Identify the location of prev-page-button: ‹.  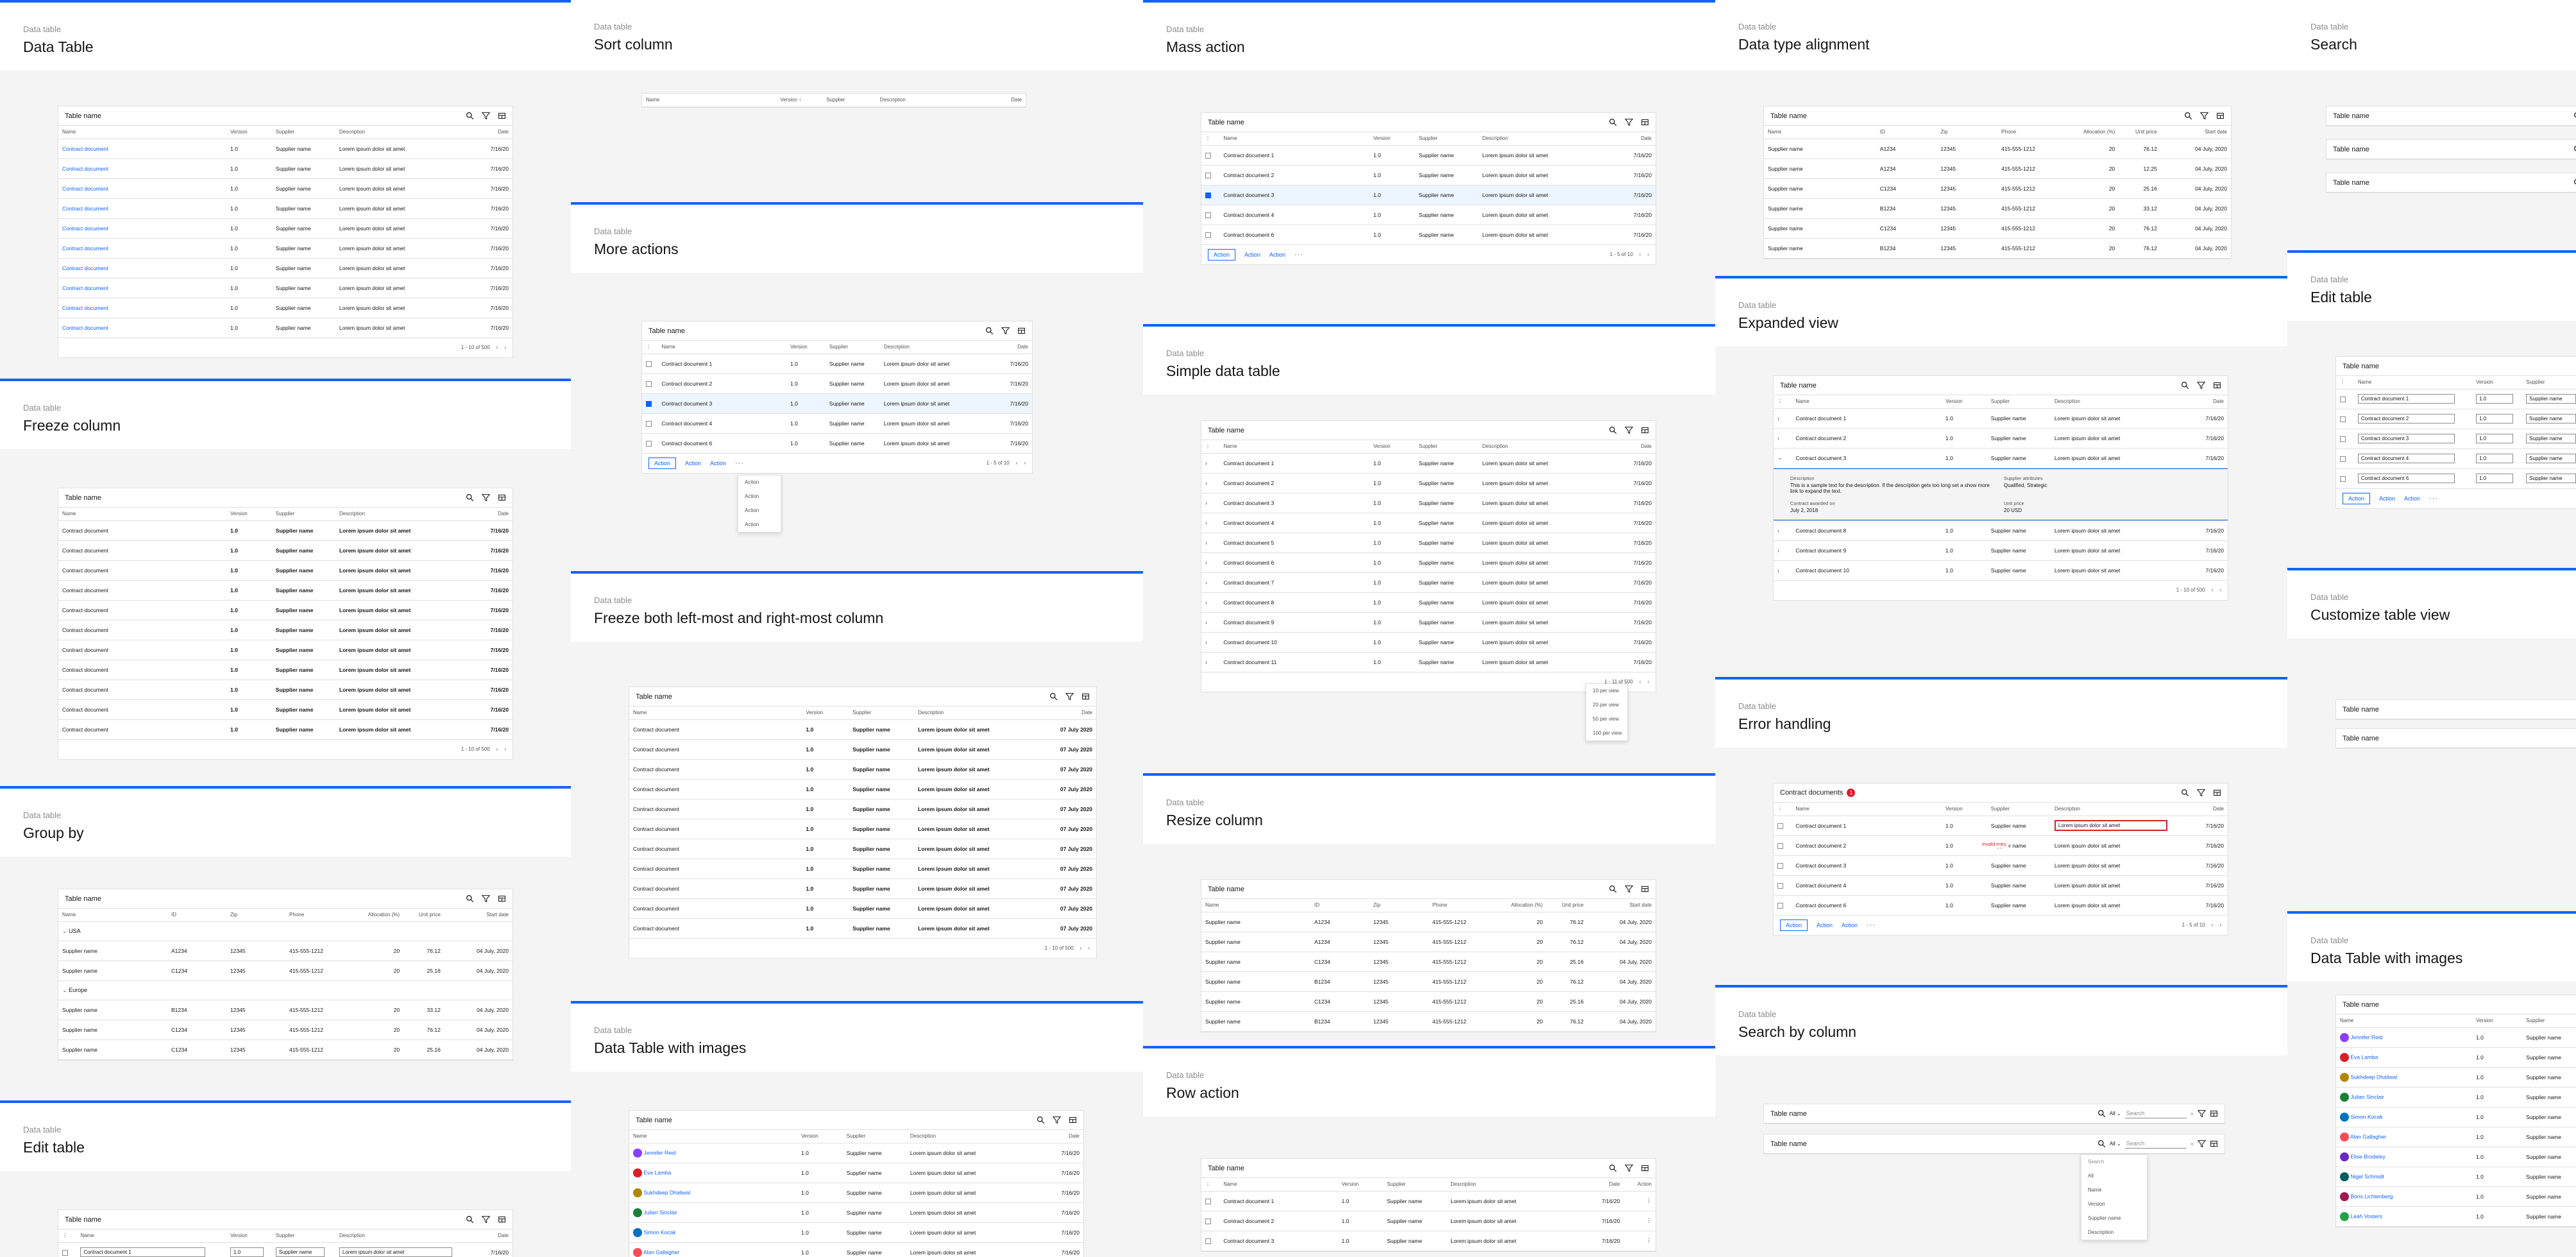
(2213, 590).